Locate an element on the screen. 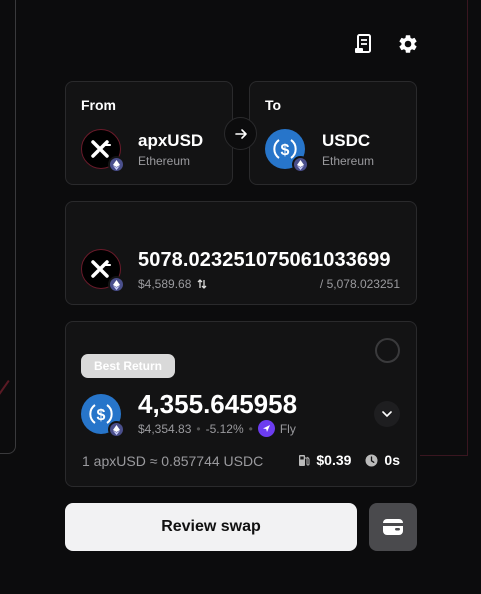 The height and width of the screenshot is (594, 481). estimated-time: 0s is located at coordinates (392, 460).